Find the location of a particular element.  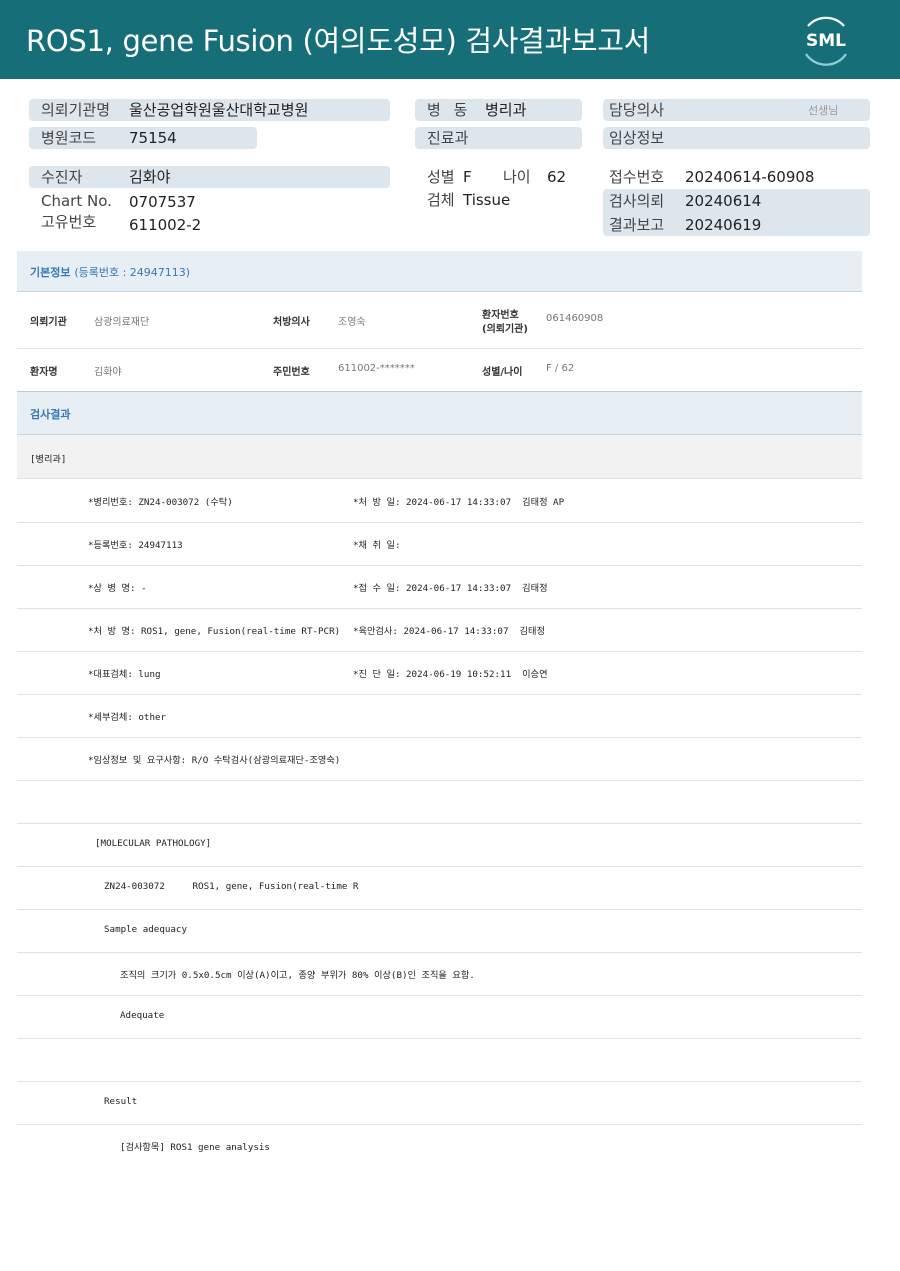

sex-label: 성별 is located at coordinates (441, 177).